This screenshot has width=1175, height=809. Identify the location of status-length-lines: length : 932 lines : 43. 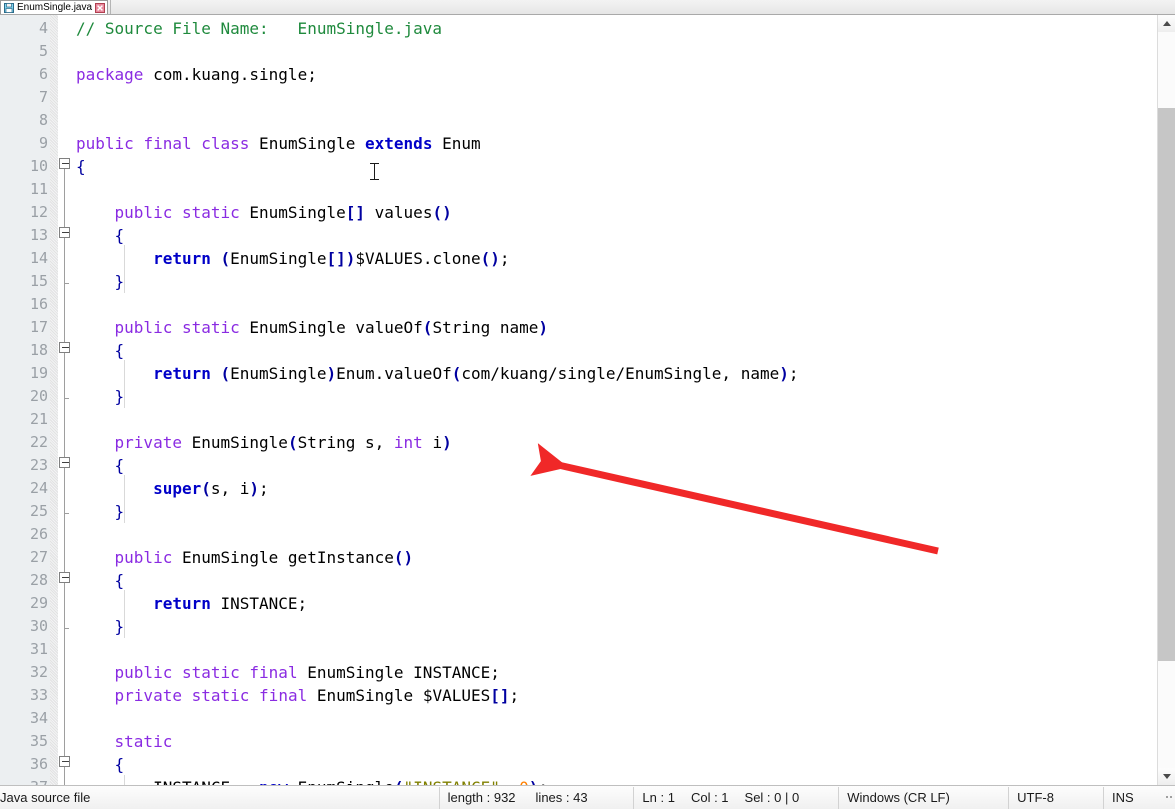
(537, 797).